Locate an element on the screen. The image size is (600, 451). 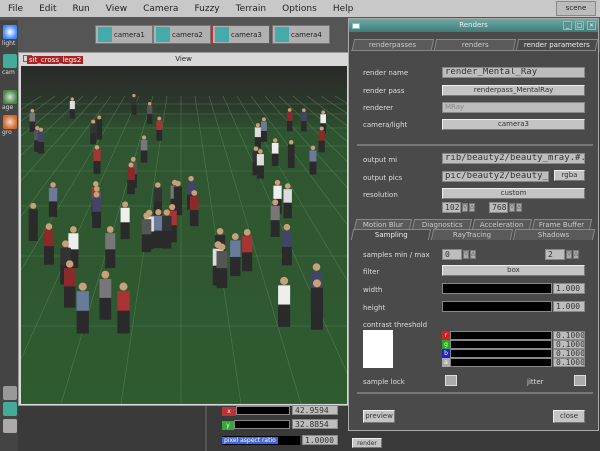
menu-view: View is located at coordinates (116, 9).